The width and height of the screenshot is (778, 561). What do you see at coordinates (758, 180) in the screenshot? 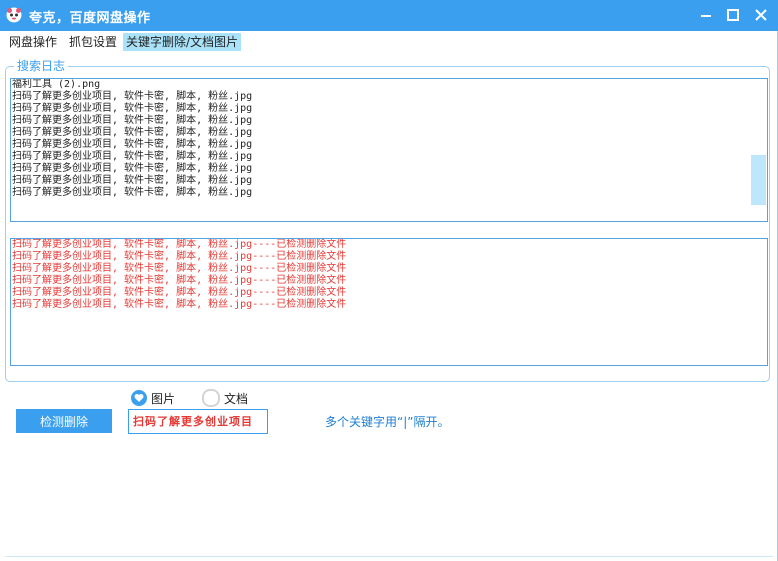
I see `scrollbar-thumb` at bounding box center [758, 180].